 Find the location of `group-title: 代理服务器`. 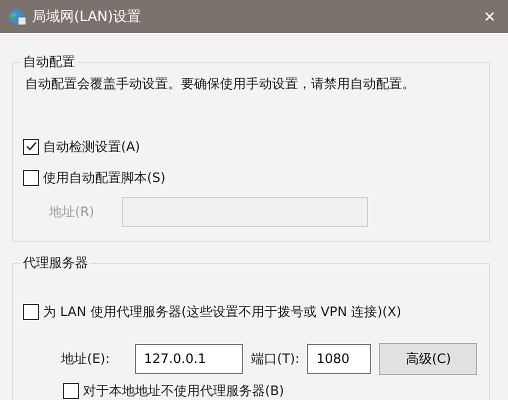

group-title: 代理服务器 is located at coordinates (55, 263).